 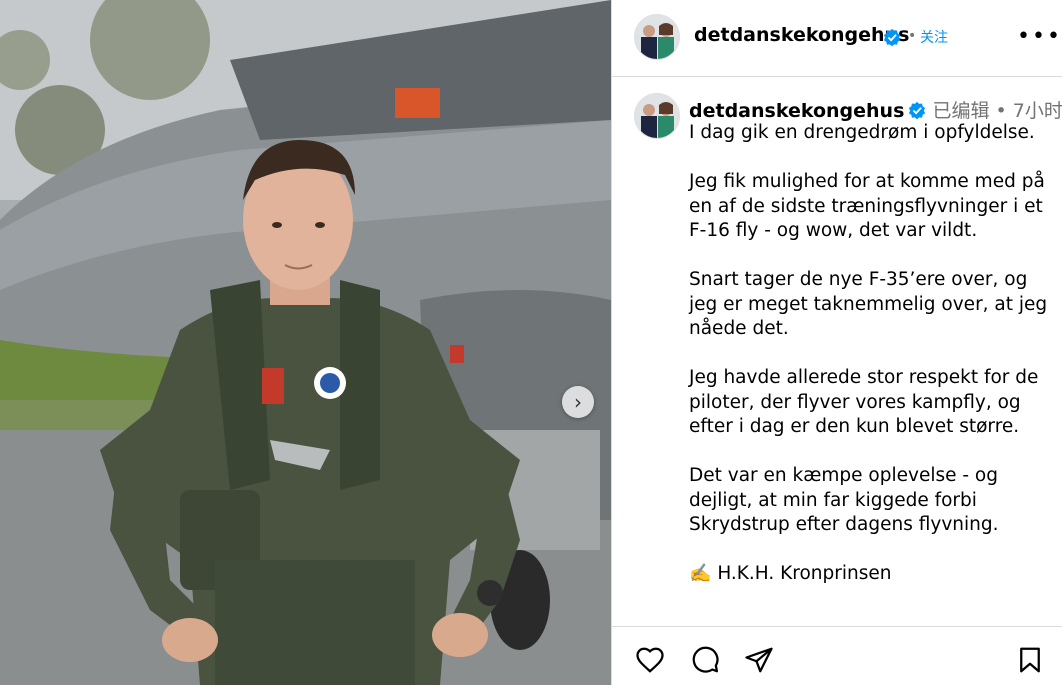 What do you see at coordinates (1039, 36) in the screenshot?
I see `more-options-icon: •••` at bounding box center [1039, 36].